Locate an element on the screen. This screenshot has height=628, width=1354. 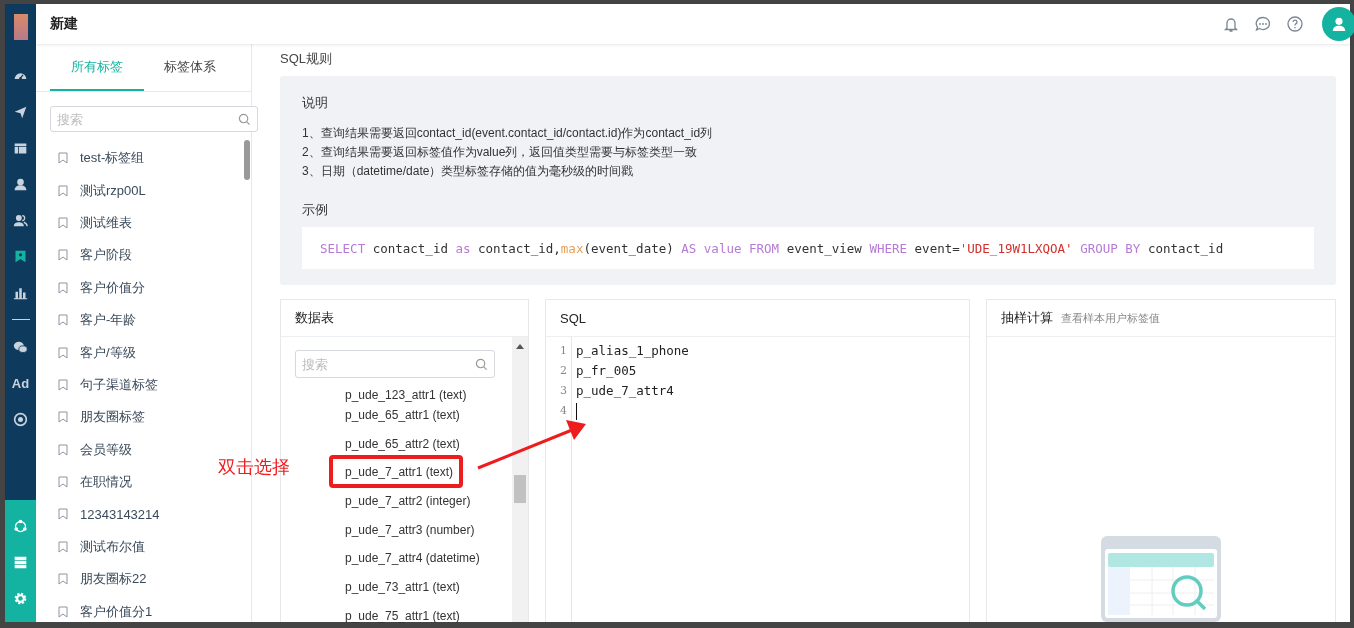
page-title: 新建 is located at coordinates (64, 24).